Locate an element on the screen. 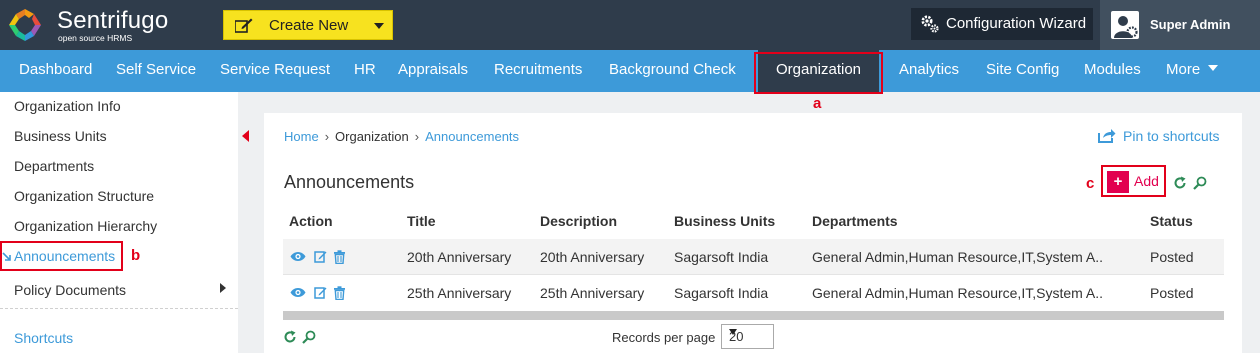 The image size is (1260, 353). sidebar-item-departments: Departments is located at coordinates (54, 166).